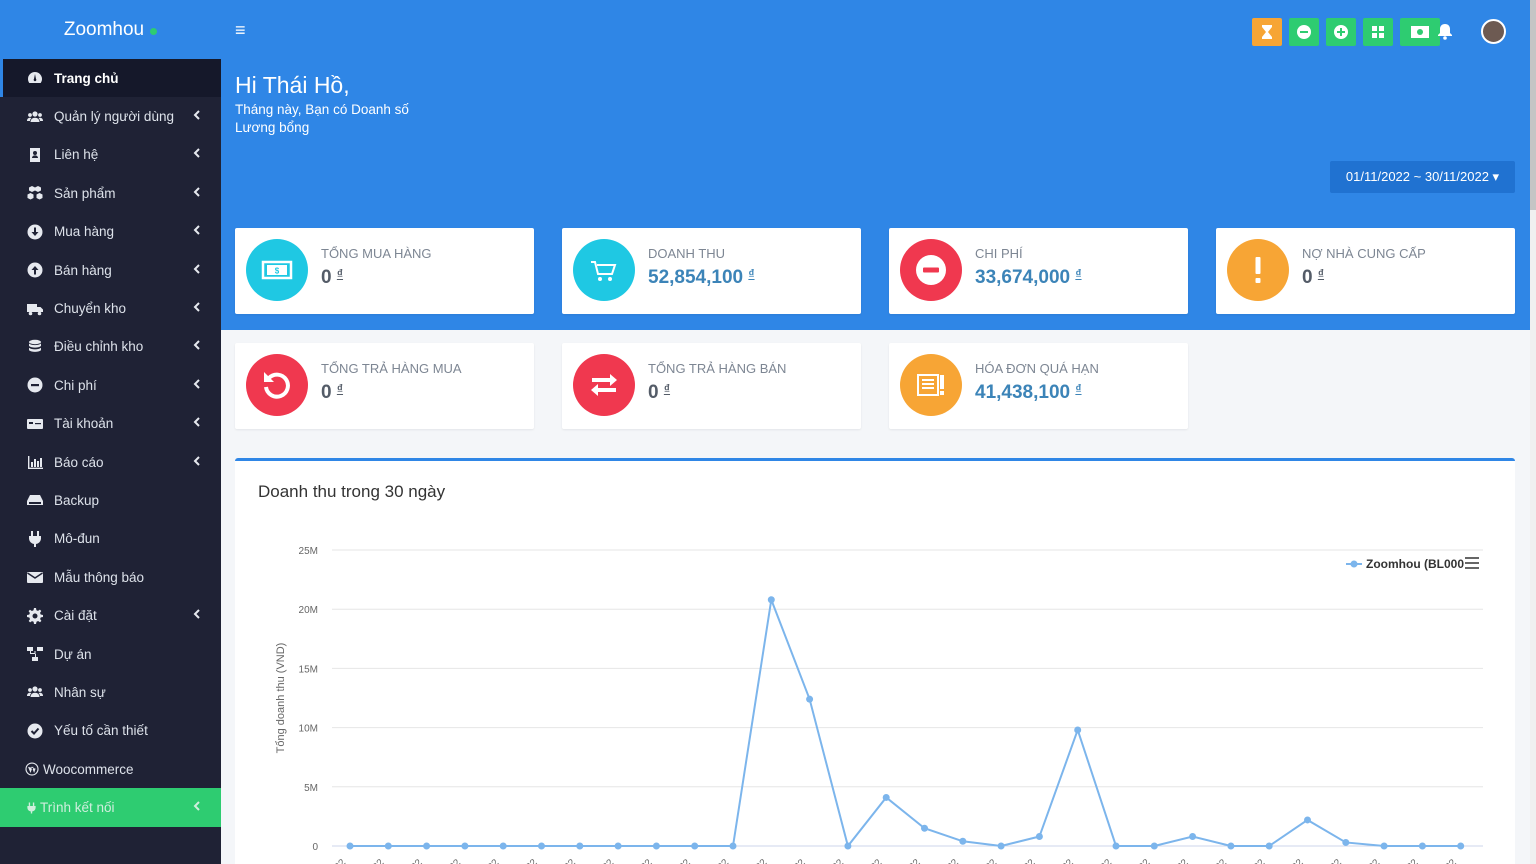  Describe the element at coordinates (717, 368) in the screenshot. I see `stat-card-title: TỔNG TRẢ HÀNG BÁN` at that location.